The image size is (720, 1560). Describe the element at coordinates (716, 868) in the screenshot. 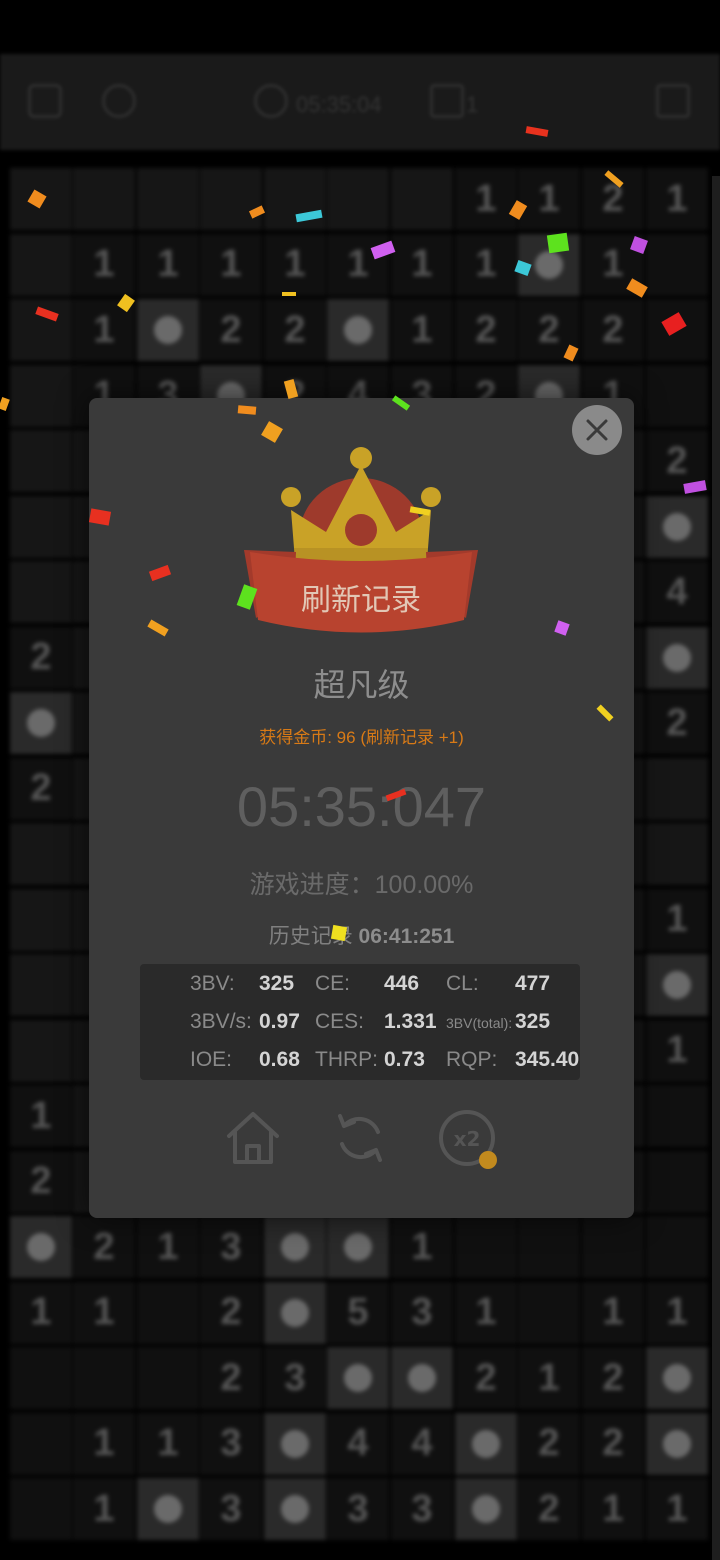

I see `scrollbar` at that location.